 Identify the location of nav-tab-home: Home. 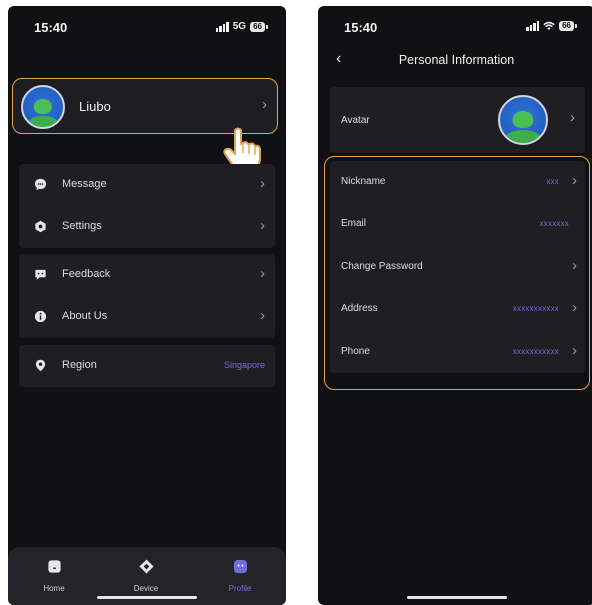
(54, 576).